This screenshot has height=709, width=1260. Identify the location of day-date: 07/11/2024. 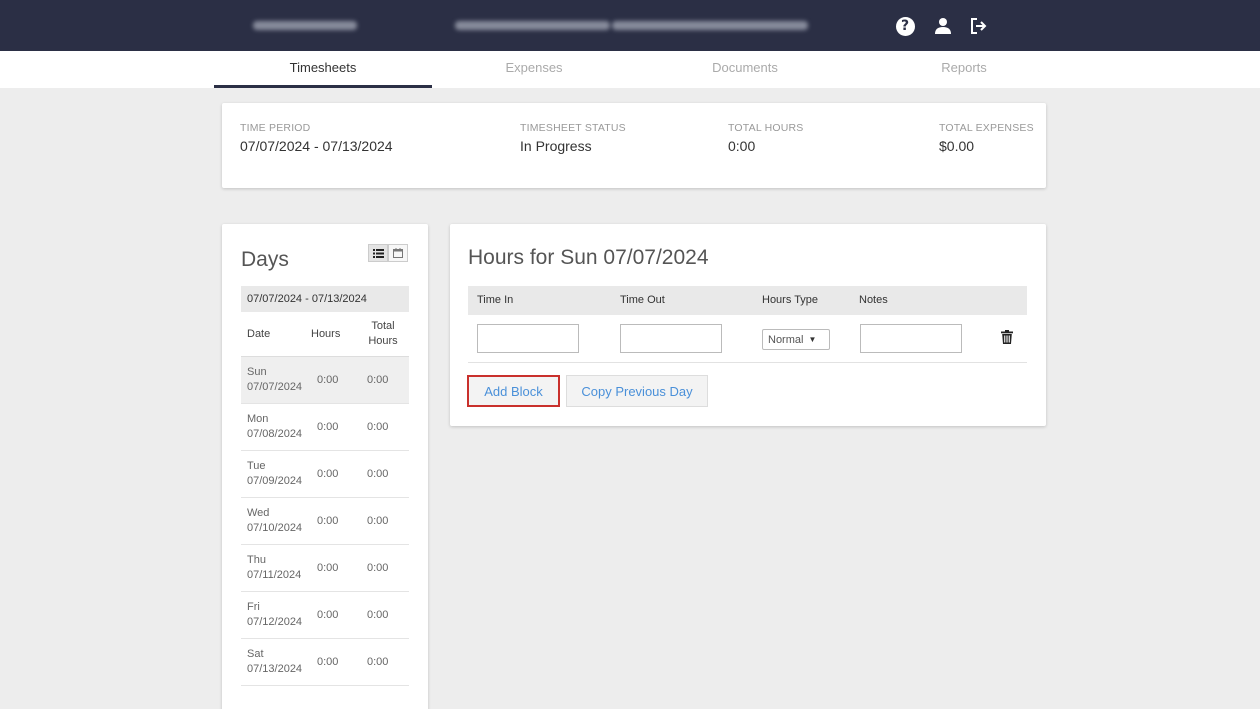
(274, 574).